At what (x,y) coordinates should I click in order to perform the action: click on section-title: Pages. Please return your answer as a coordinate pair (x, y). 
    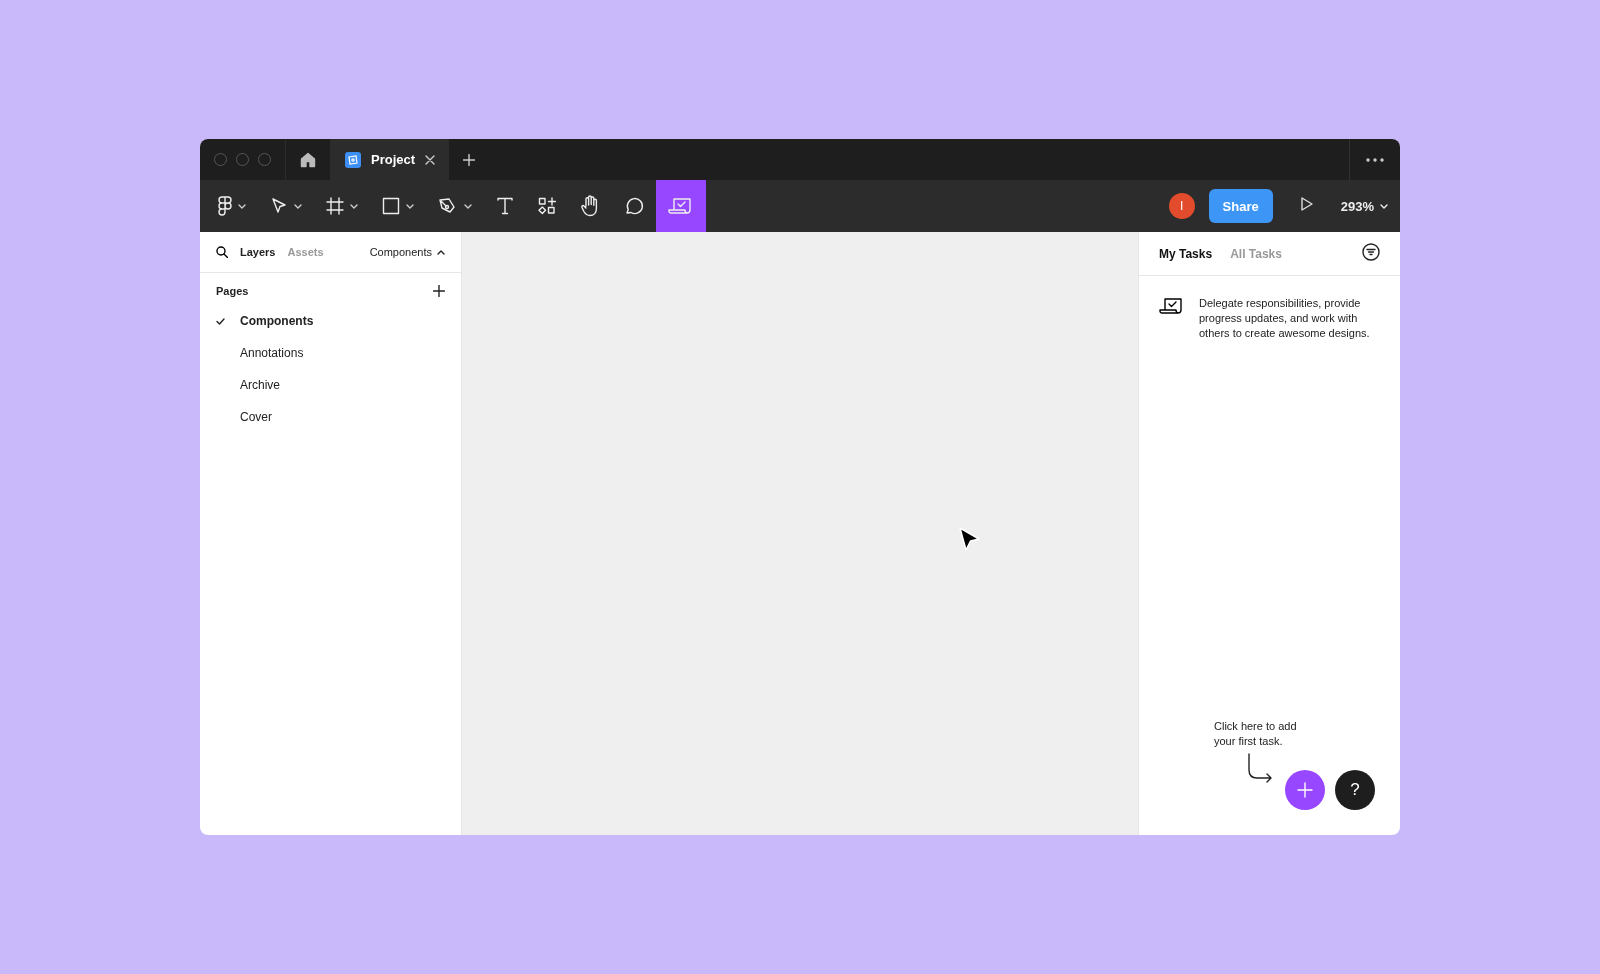
    Looking at the image, I should click on (232, 291).